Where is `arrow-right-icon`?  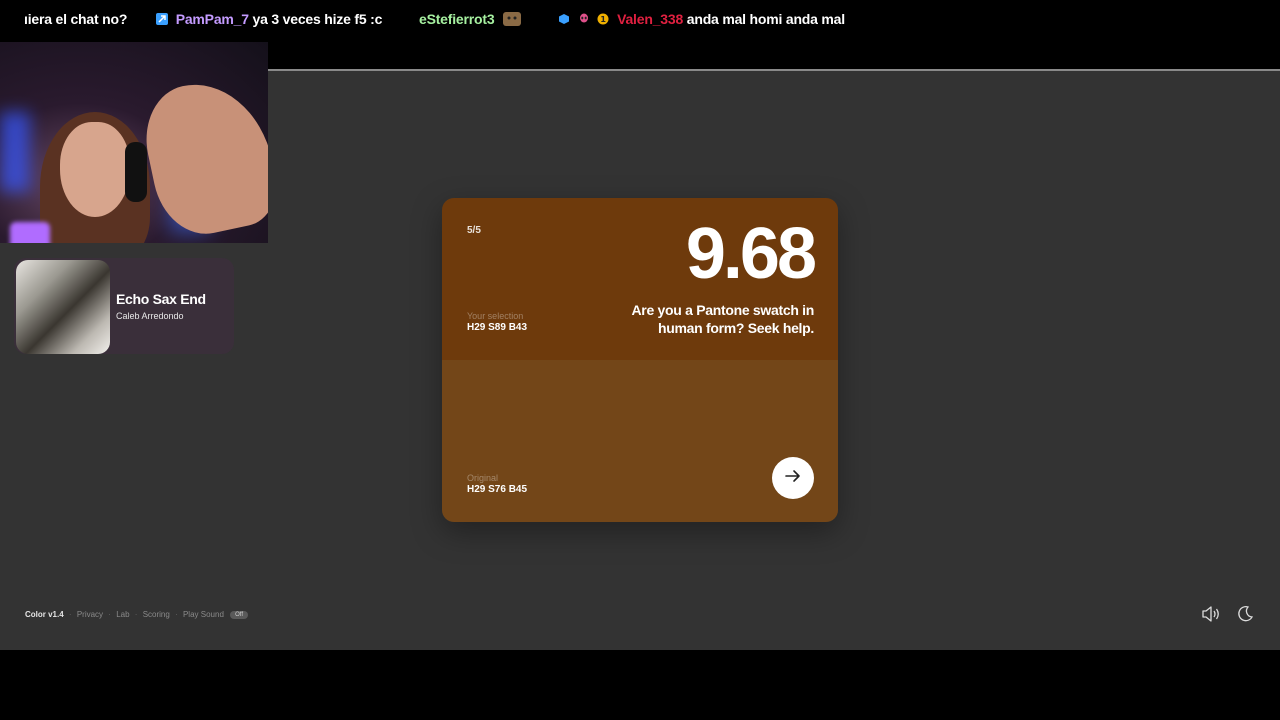 arrow-right-icon is located at coordinates (793, 478).